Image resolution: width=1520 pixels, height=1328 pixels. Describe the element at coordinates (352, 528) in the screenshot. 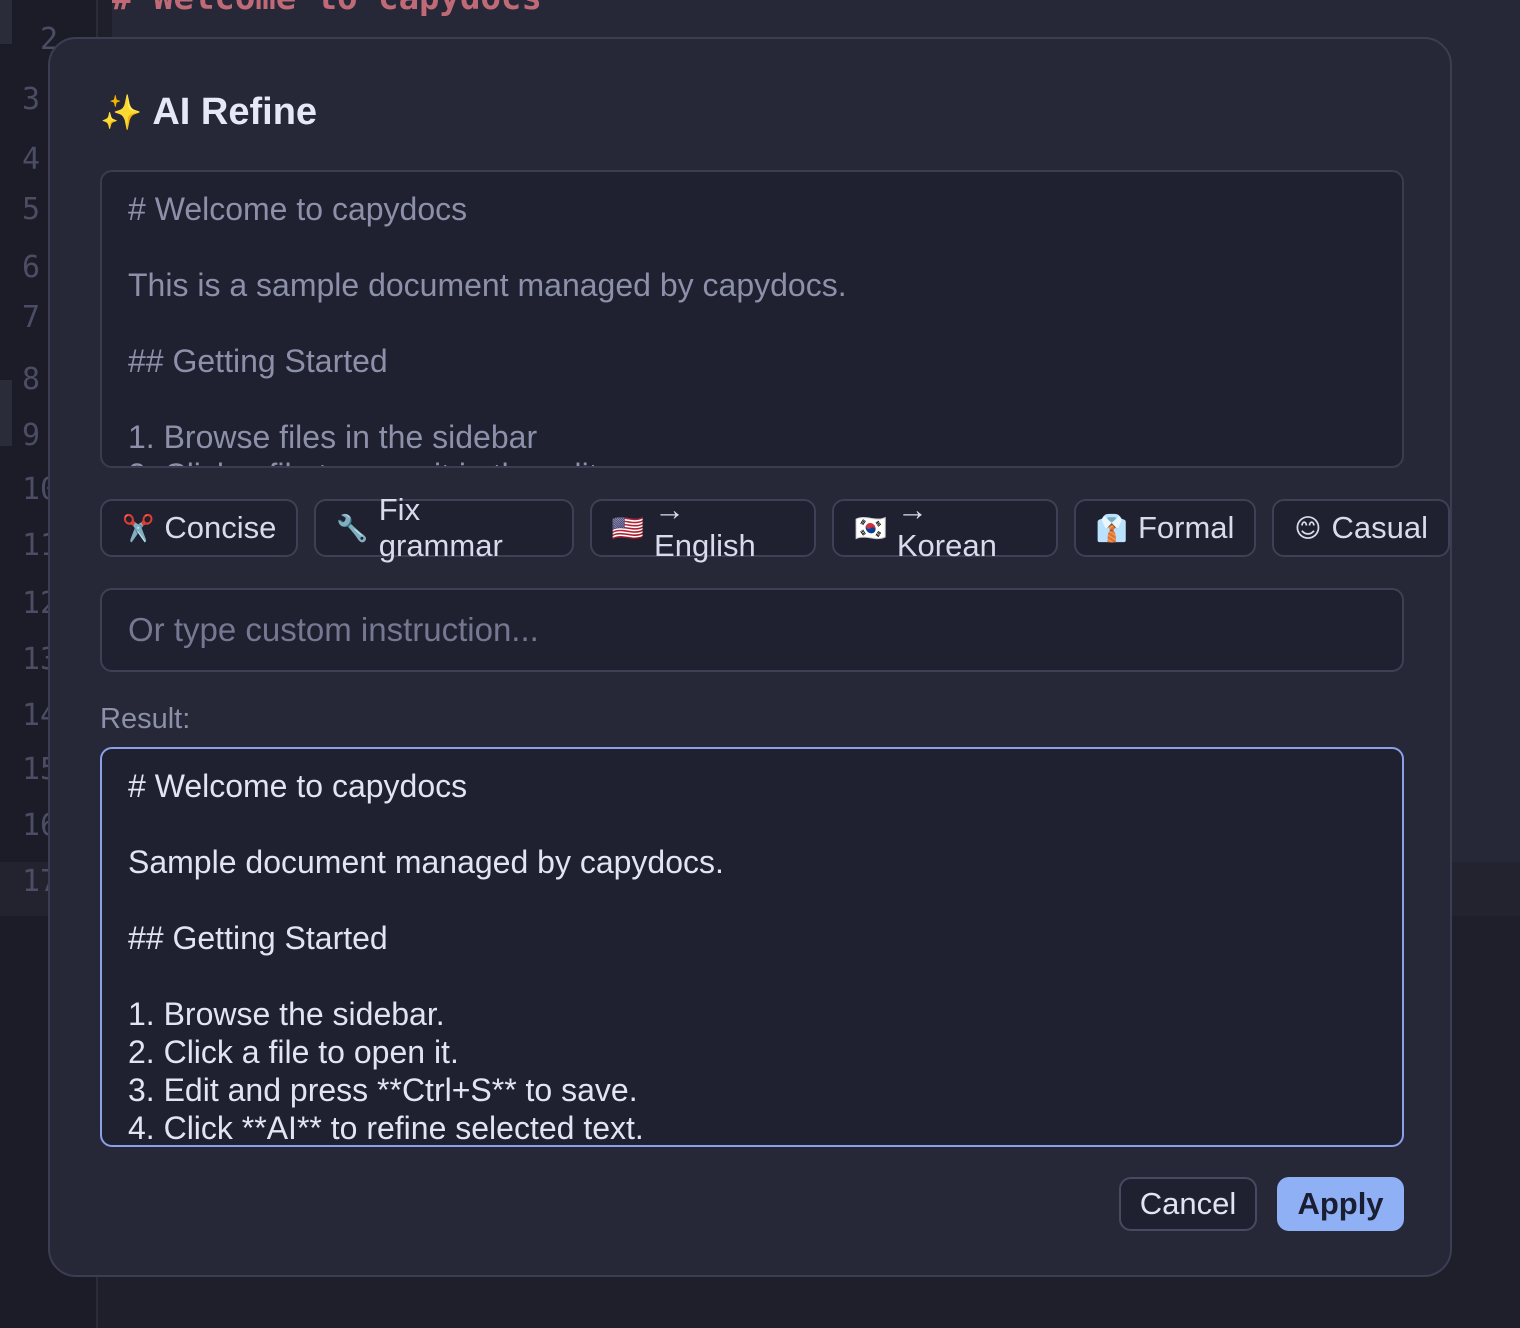

I see `wrench-icon: 🔧` at that location.